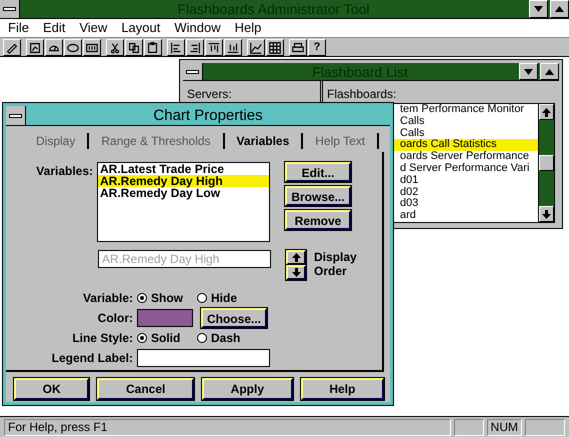  Describe the element at coordinates (341, 141) in the screenshot. I see `tab: Help Text` at that location.